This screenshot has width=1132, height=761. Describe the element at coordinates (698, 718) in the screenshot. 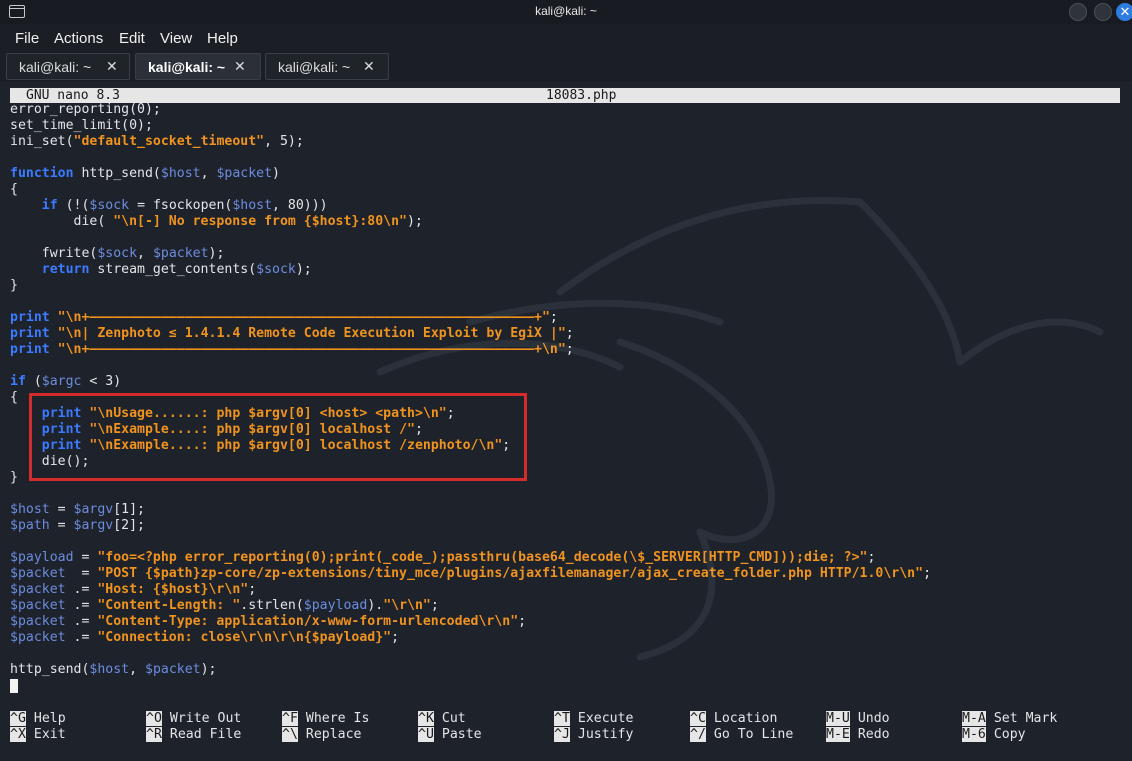

I see `shortcut-key: ^C` at that location.